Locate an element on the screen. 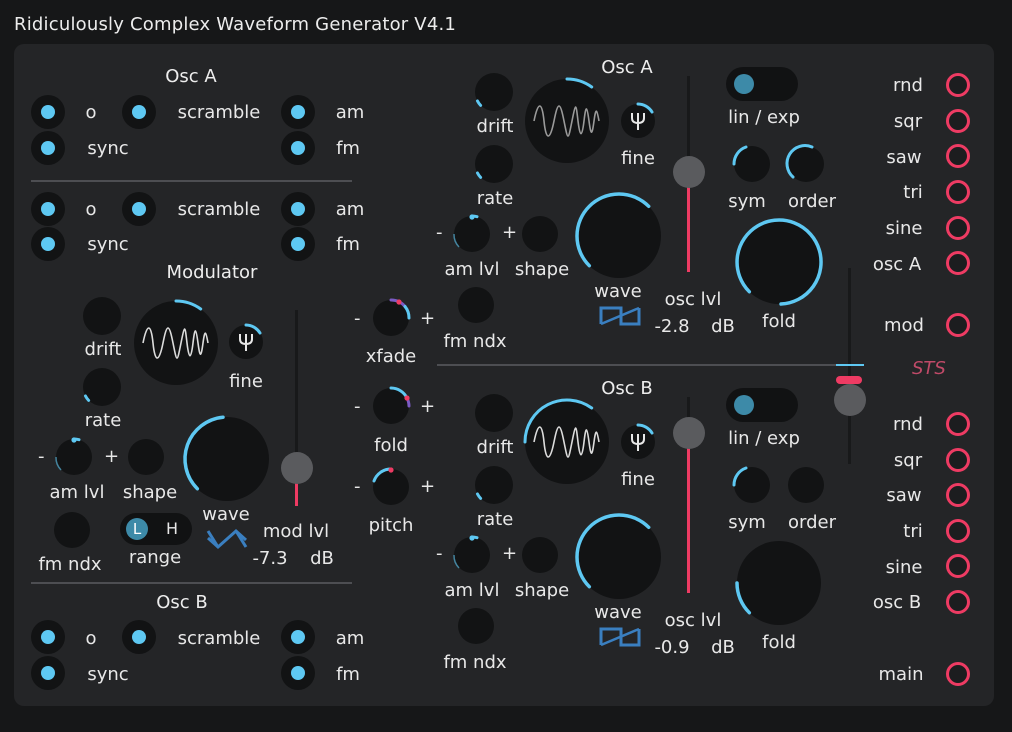  osc-a-lin-exp-switch is located at coordinates (762, 84).